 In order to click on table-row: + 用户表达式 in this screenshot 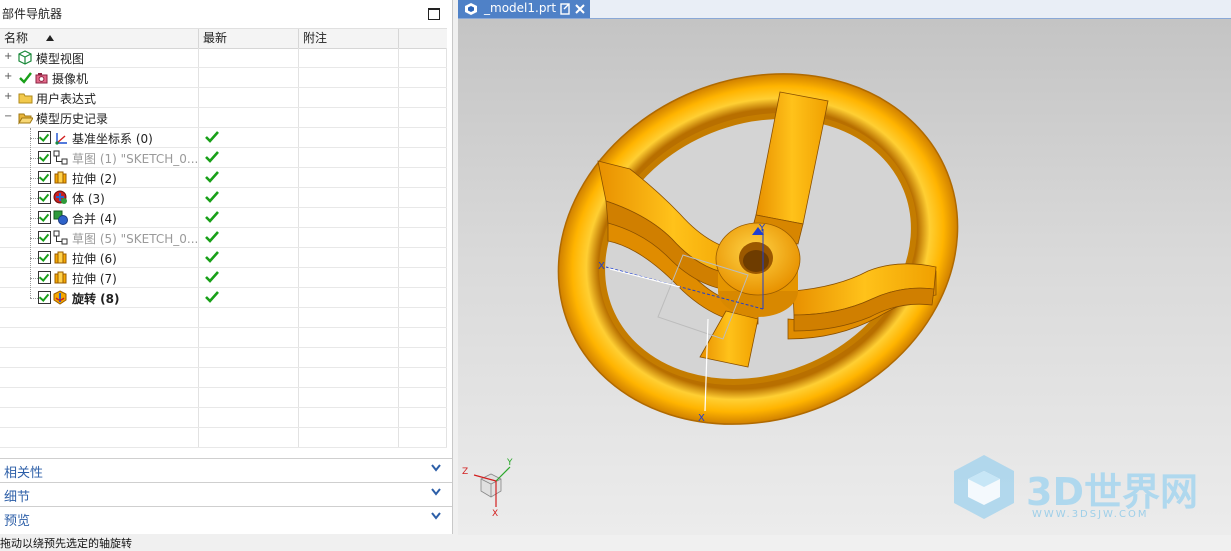, I will do `click(223, 98)`.